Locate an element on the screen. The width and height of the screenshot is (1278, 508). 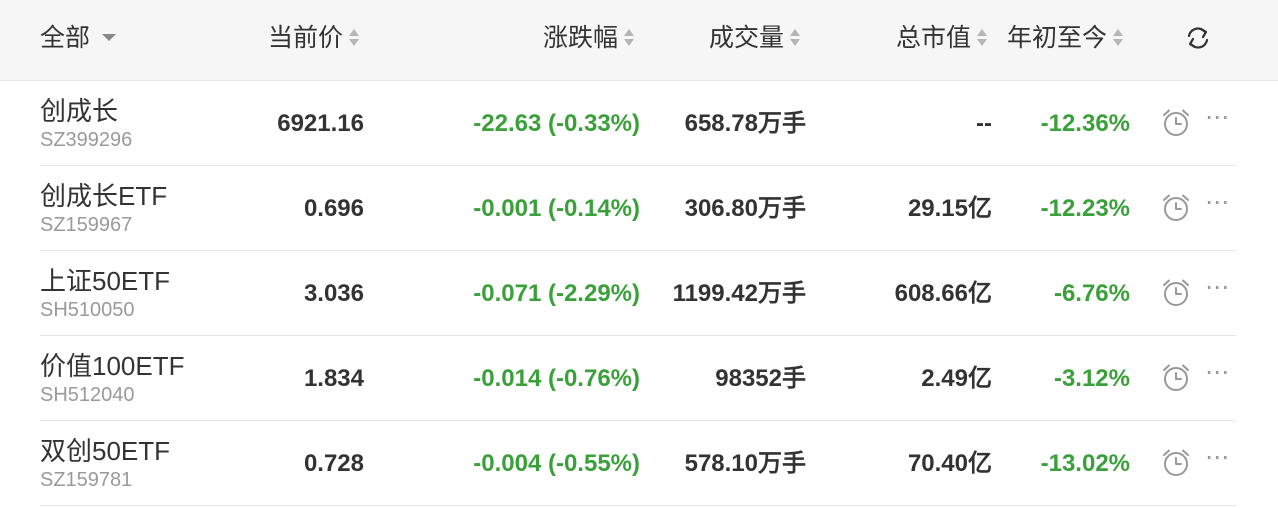
sort-price-header: 当前价 is located at coordinates (314, 38).